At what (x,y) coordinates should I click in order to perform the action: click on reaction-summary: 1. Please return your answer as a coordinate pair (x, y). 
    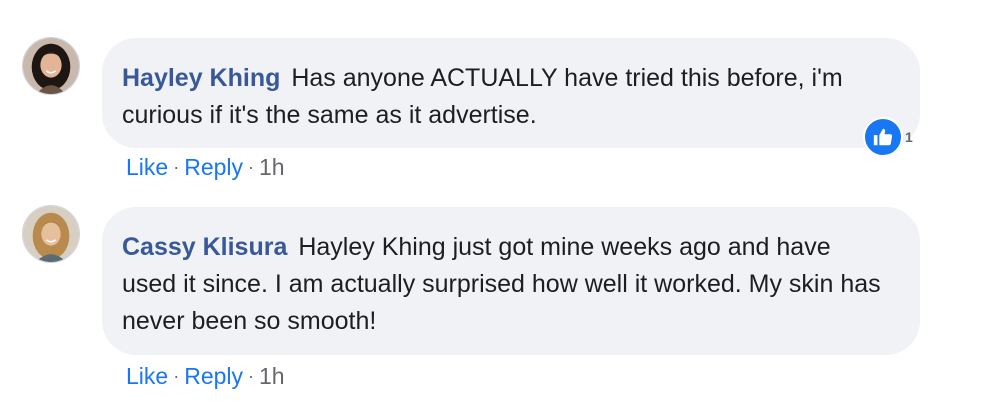
    Looking at the image, I should click on (888, 137).